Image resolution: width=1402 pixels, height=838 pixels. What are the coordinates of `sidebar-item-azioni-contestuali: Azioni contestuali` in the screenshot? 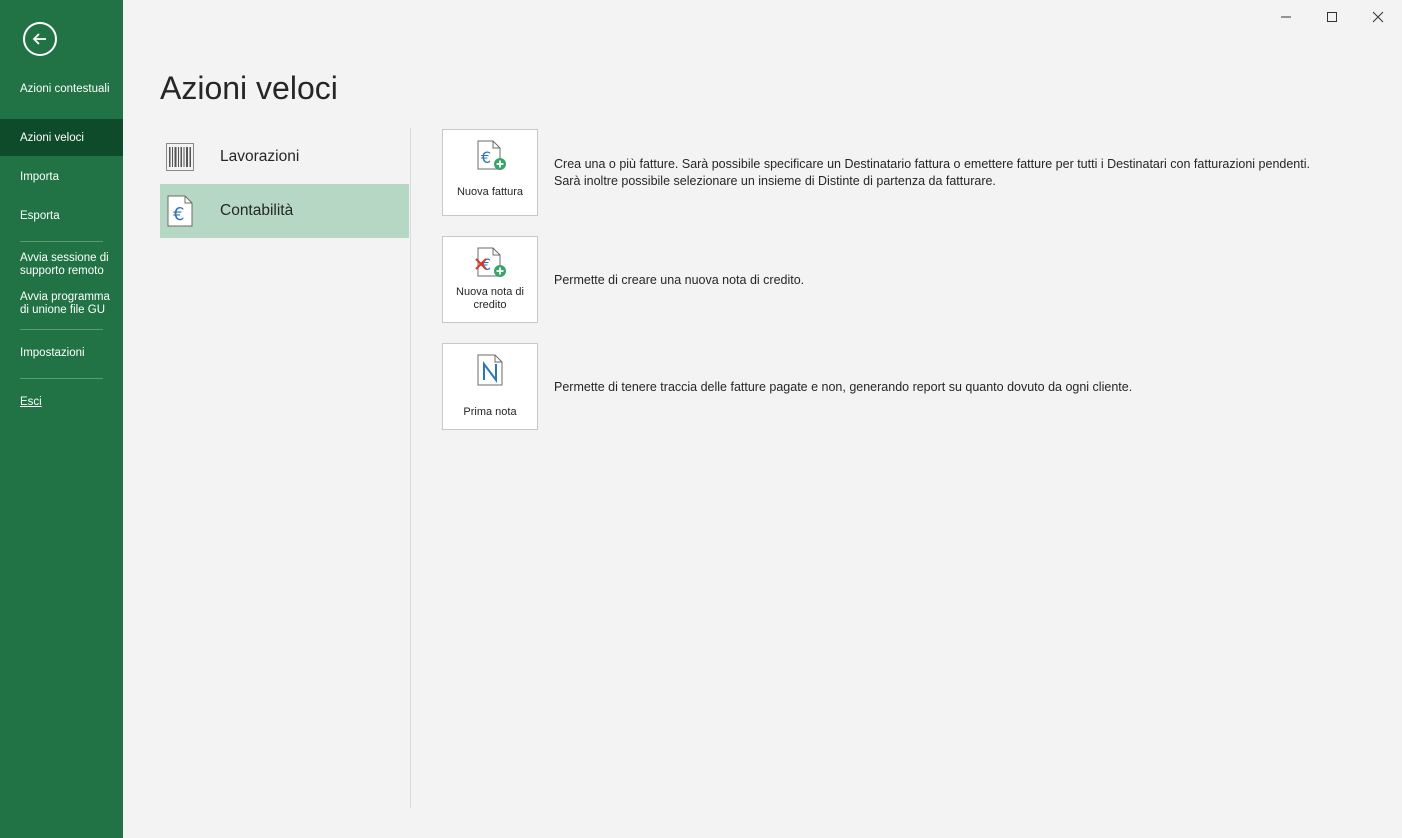 It's located at (61, 89).